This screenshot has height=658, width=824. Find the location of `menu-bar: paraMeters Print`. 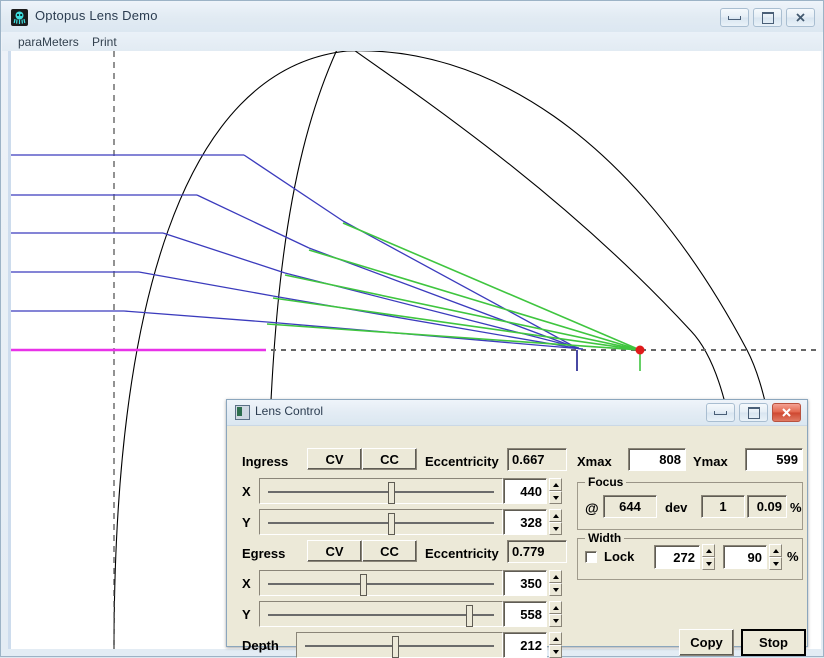

menu-bar: paraMeters Print is located at coordinates (412, 41).